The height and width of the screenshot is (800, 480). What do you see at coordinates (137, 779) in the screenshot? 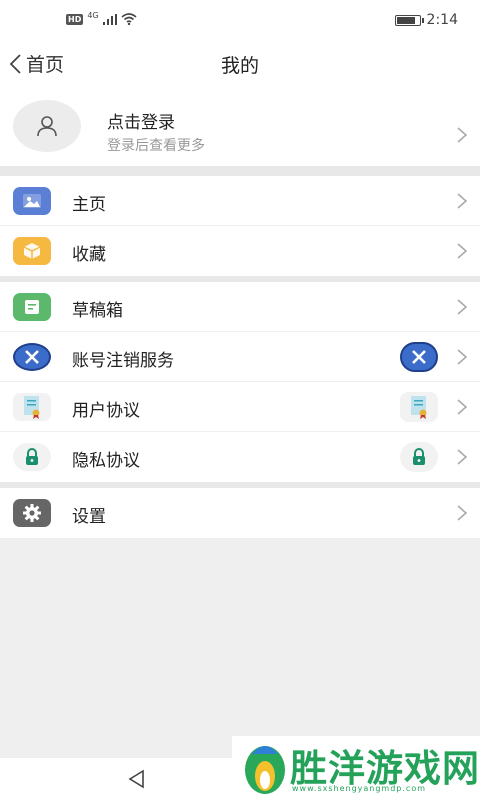
I see `back-triangle-icon` at bounding box center [137, 779].